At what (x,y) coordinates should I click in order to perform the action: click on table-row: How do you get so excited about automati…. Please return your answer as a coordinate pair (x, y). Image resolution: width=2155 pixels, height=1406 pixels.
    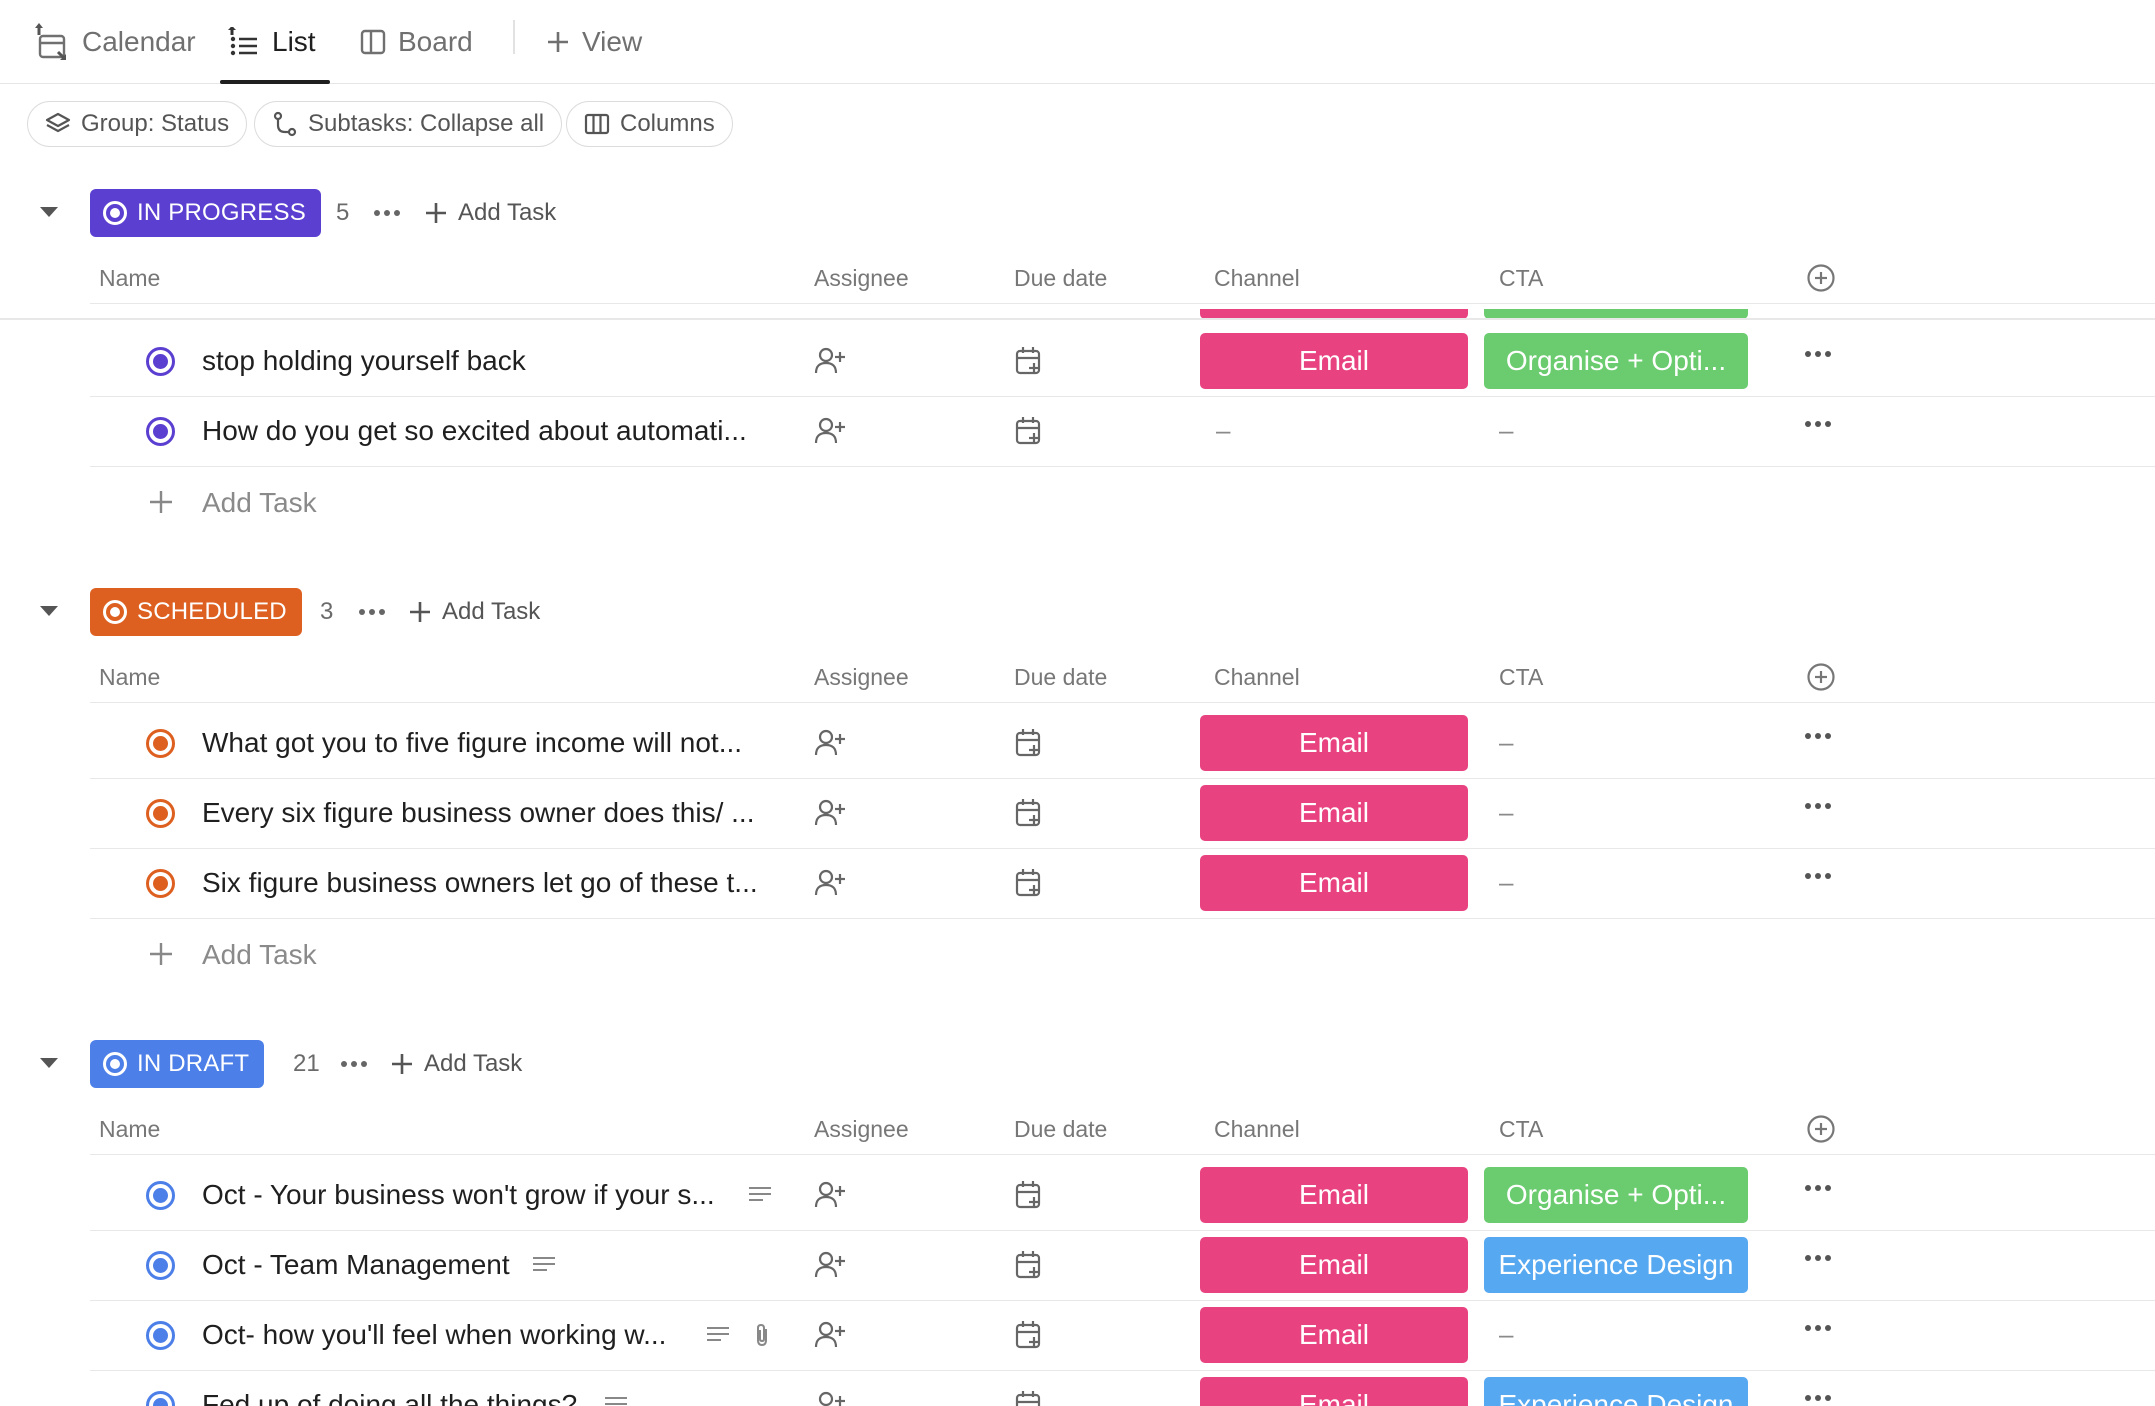
    Looking at the image, I should click on (1122, 431).